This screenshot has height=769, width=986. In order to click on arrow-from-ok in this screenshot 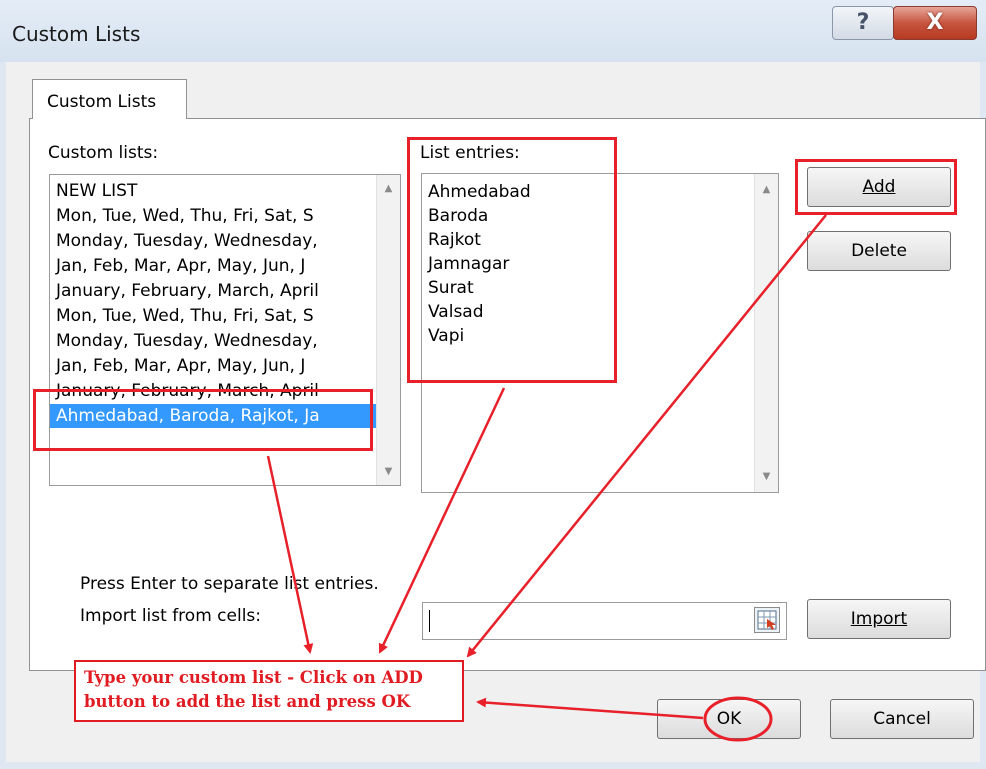, I will do `click(590, 708)`.